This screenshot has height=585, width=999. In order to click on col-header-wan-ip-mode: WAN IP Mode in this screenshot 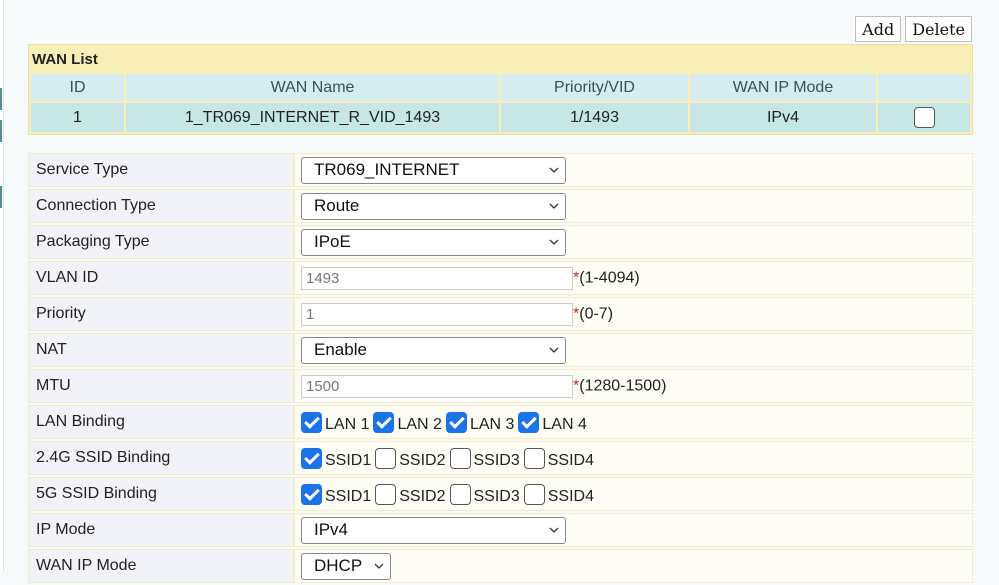, I will do `click(783, 87)`.